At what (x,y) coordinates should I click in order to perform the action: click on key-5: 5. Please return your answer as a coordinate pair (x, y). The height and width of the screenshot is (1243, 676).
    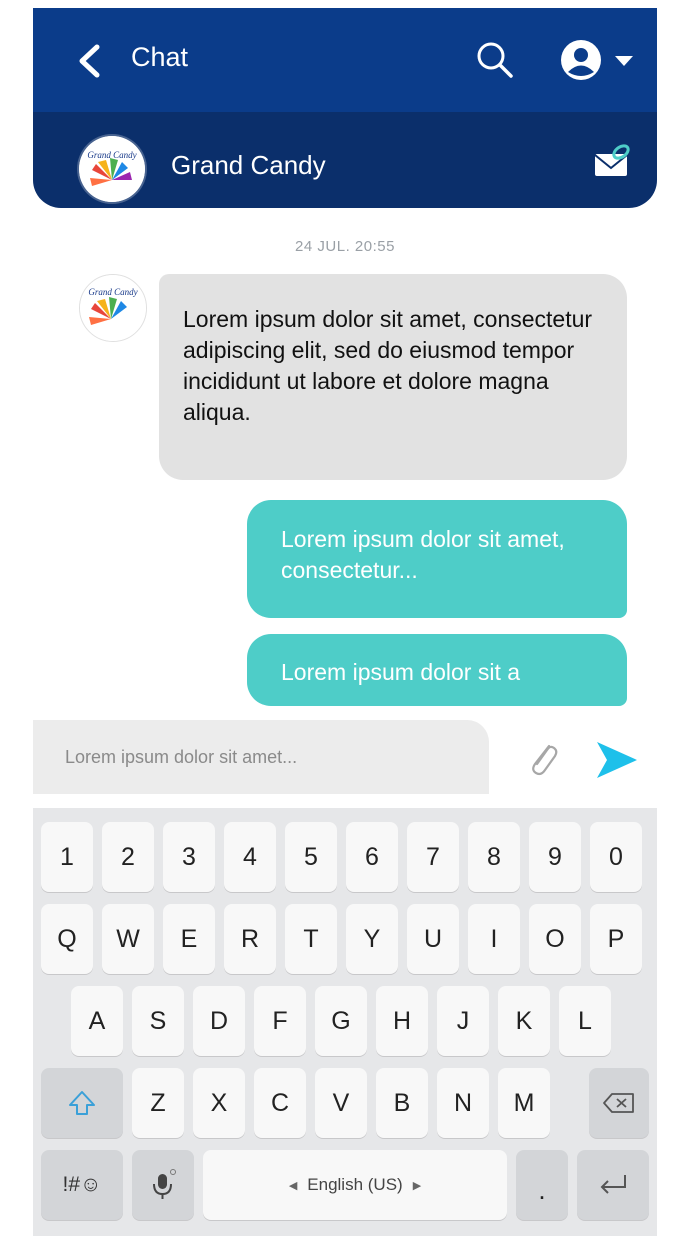
    Looking at the image, I should click on (311, 857).